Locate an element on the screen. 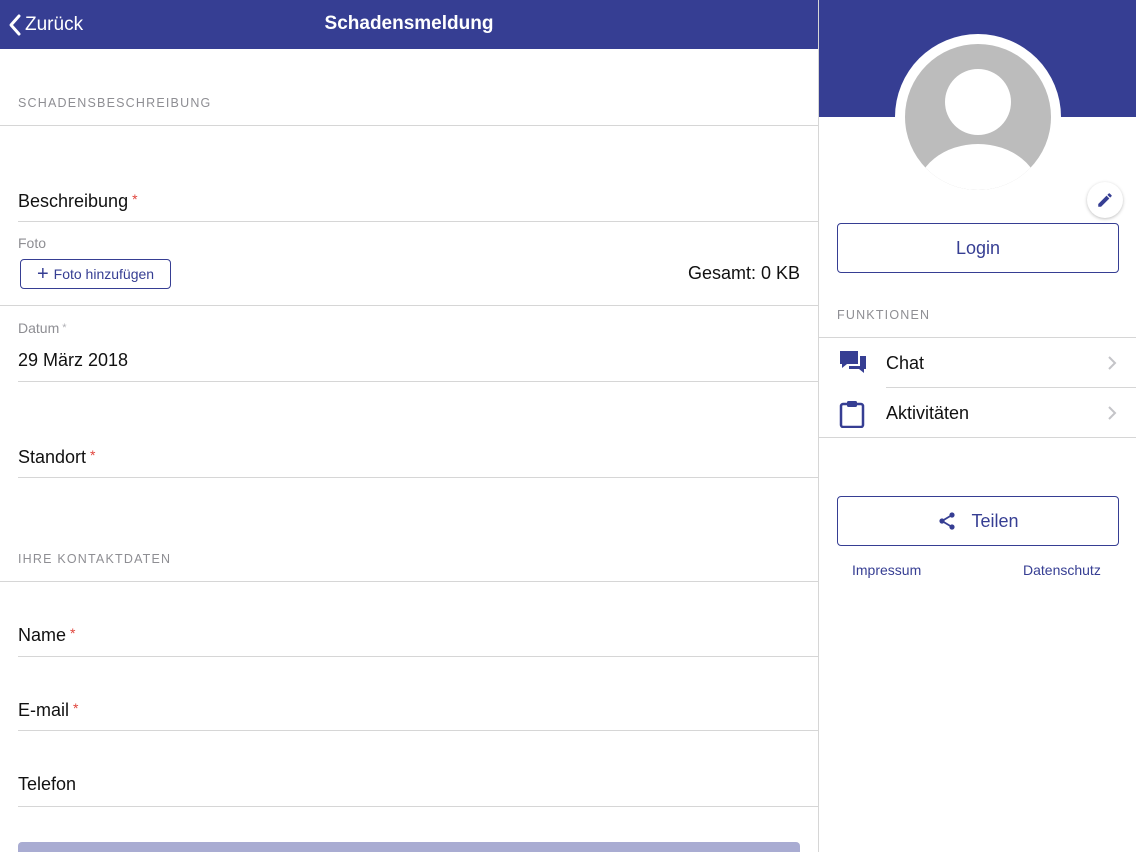 The width and height of the screenshot is (1136, 852). avatar-head-shape is located at coordinates (978, 102).